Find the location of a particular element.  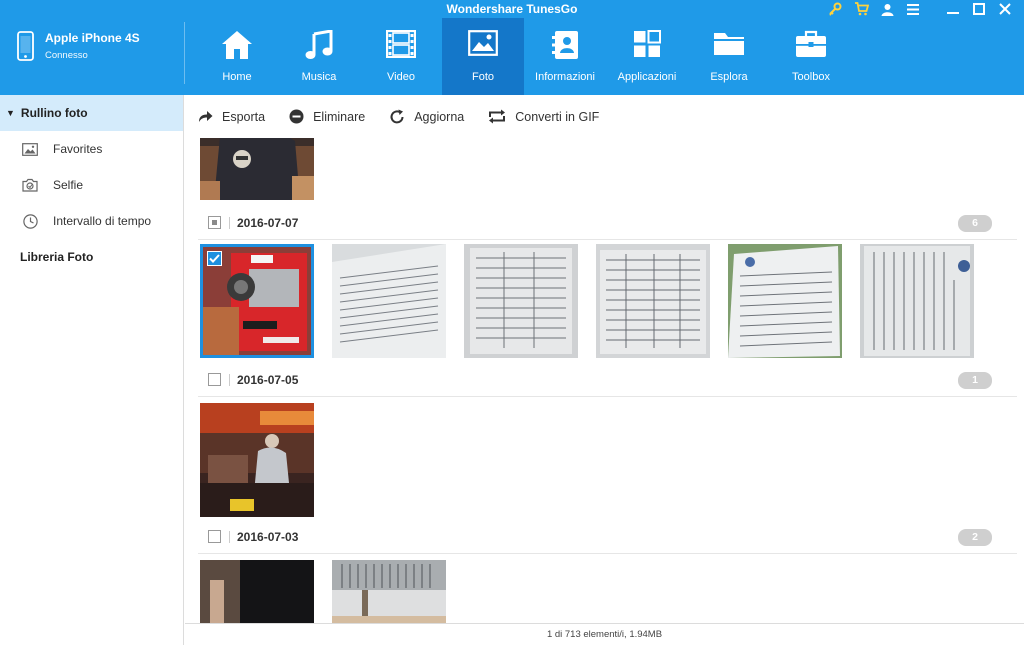

nav-tab-apps: Applicazioni is located at coordinates (647, 56).